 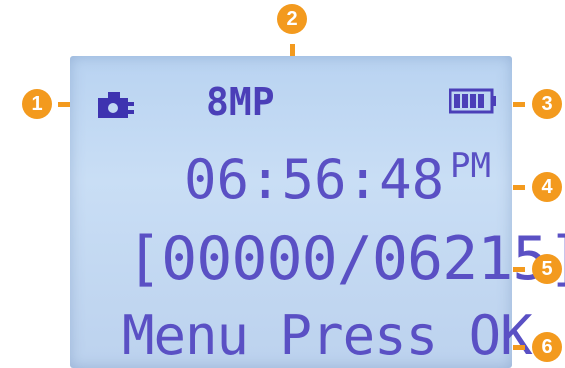 What do you see at coordinates (547, 347) in the screenshot?
I see `callout-badge-6: 6` at bounding box center [547, 347].